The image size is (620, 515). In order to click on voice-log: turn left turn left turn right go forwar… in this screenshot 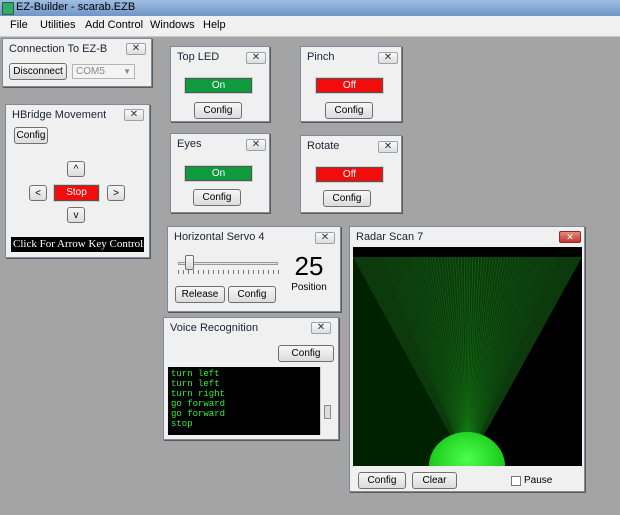, I will do `click(244, 401)`.